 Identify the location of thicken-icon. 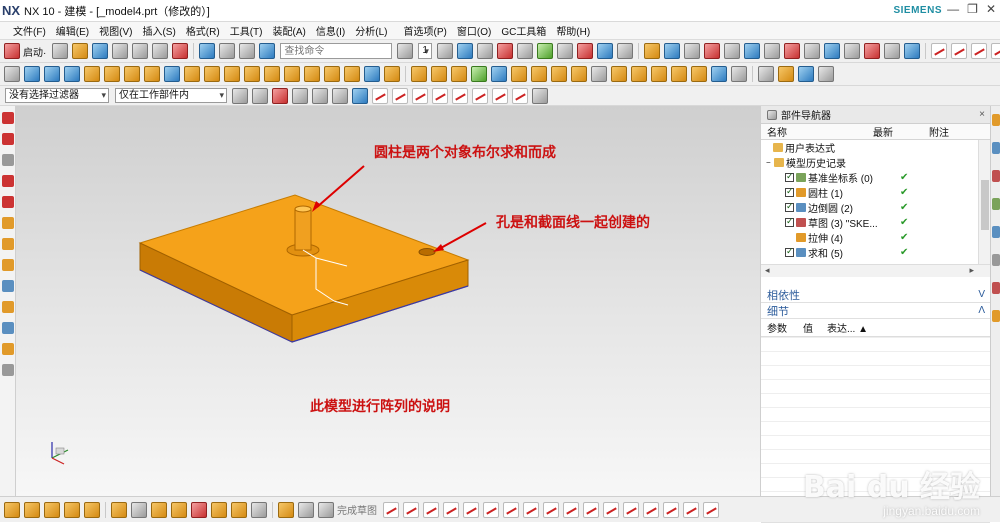
(499, 74).